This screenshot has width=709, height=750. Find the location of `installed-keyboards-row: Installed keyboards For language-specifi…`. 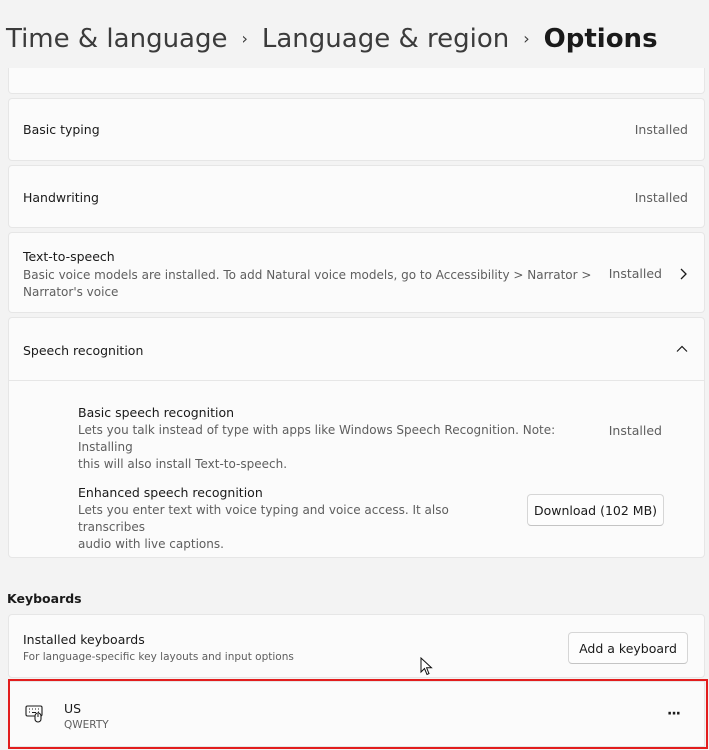

installed-keyboards-row: Installed keyboards For language-specifi… is located at coordinates (356, 646).